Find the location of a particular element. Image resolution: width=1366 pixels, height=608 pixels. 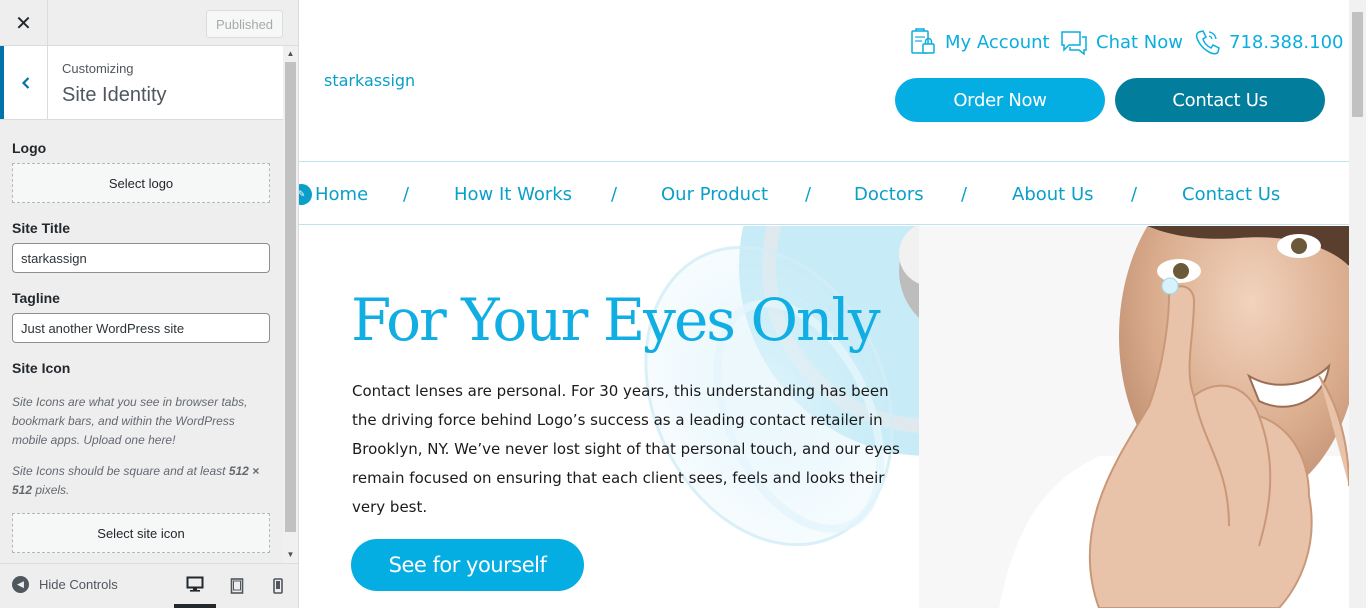

collapse-arrow-icon: ◀ is located at coordinates (20, 584).